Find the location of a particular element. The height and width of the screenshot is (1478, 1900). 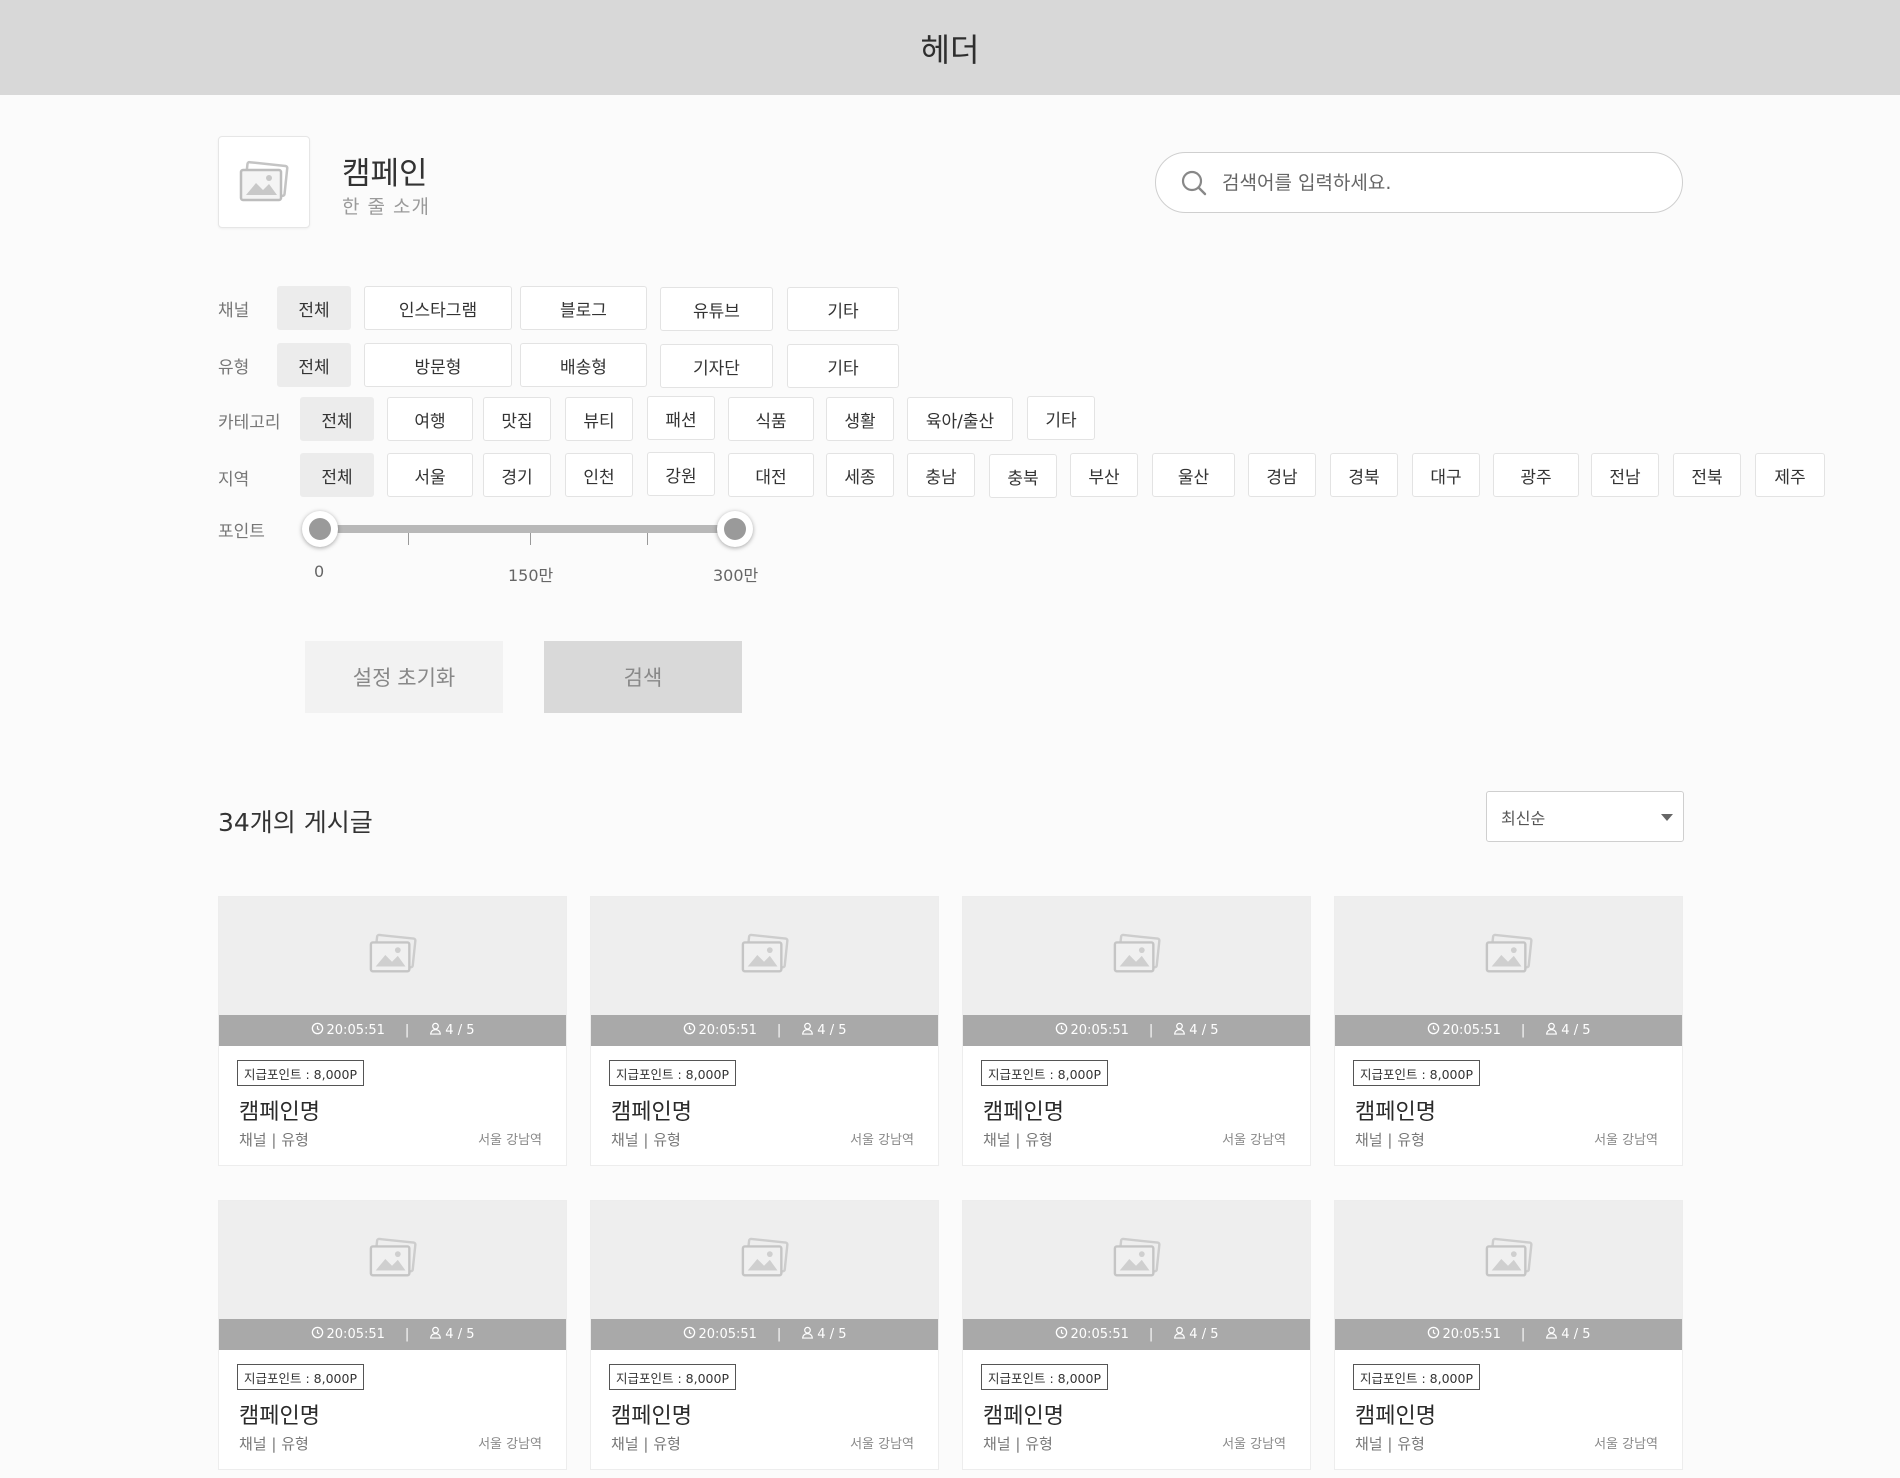

point-slider-max-handle is located at coordinates (735, 529).